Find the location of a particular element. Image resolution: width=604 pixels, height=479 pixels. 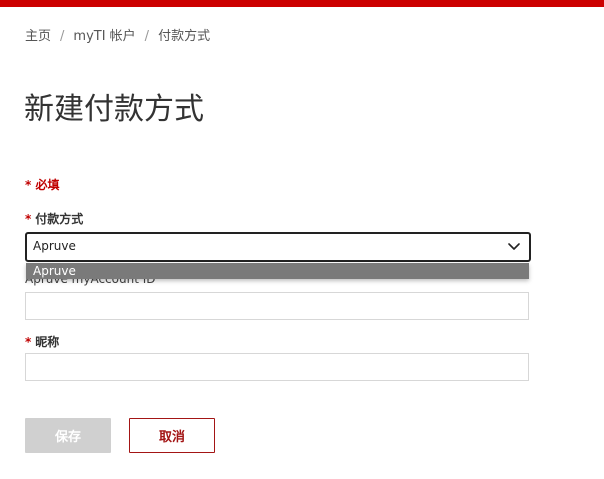

chevron-down-icon is located at coordinates (514, 246).